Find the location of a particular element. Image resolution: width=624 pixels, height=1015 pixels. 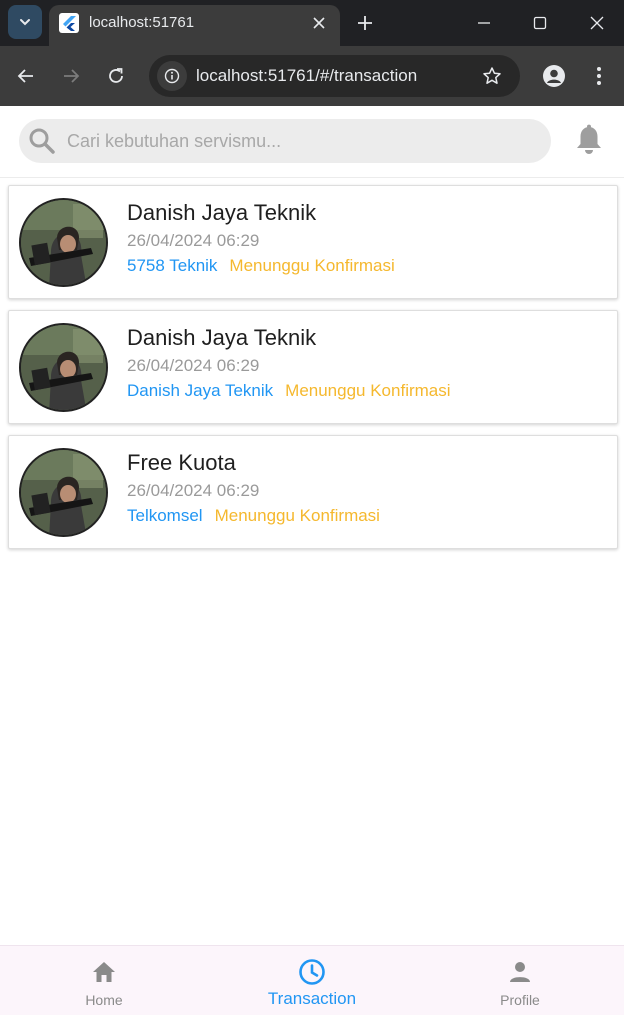

close-tab-icon is located at coordinates (319, 23).